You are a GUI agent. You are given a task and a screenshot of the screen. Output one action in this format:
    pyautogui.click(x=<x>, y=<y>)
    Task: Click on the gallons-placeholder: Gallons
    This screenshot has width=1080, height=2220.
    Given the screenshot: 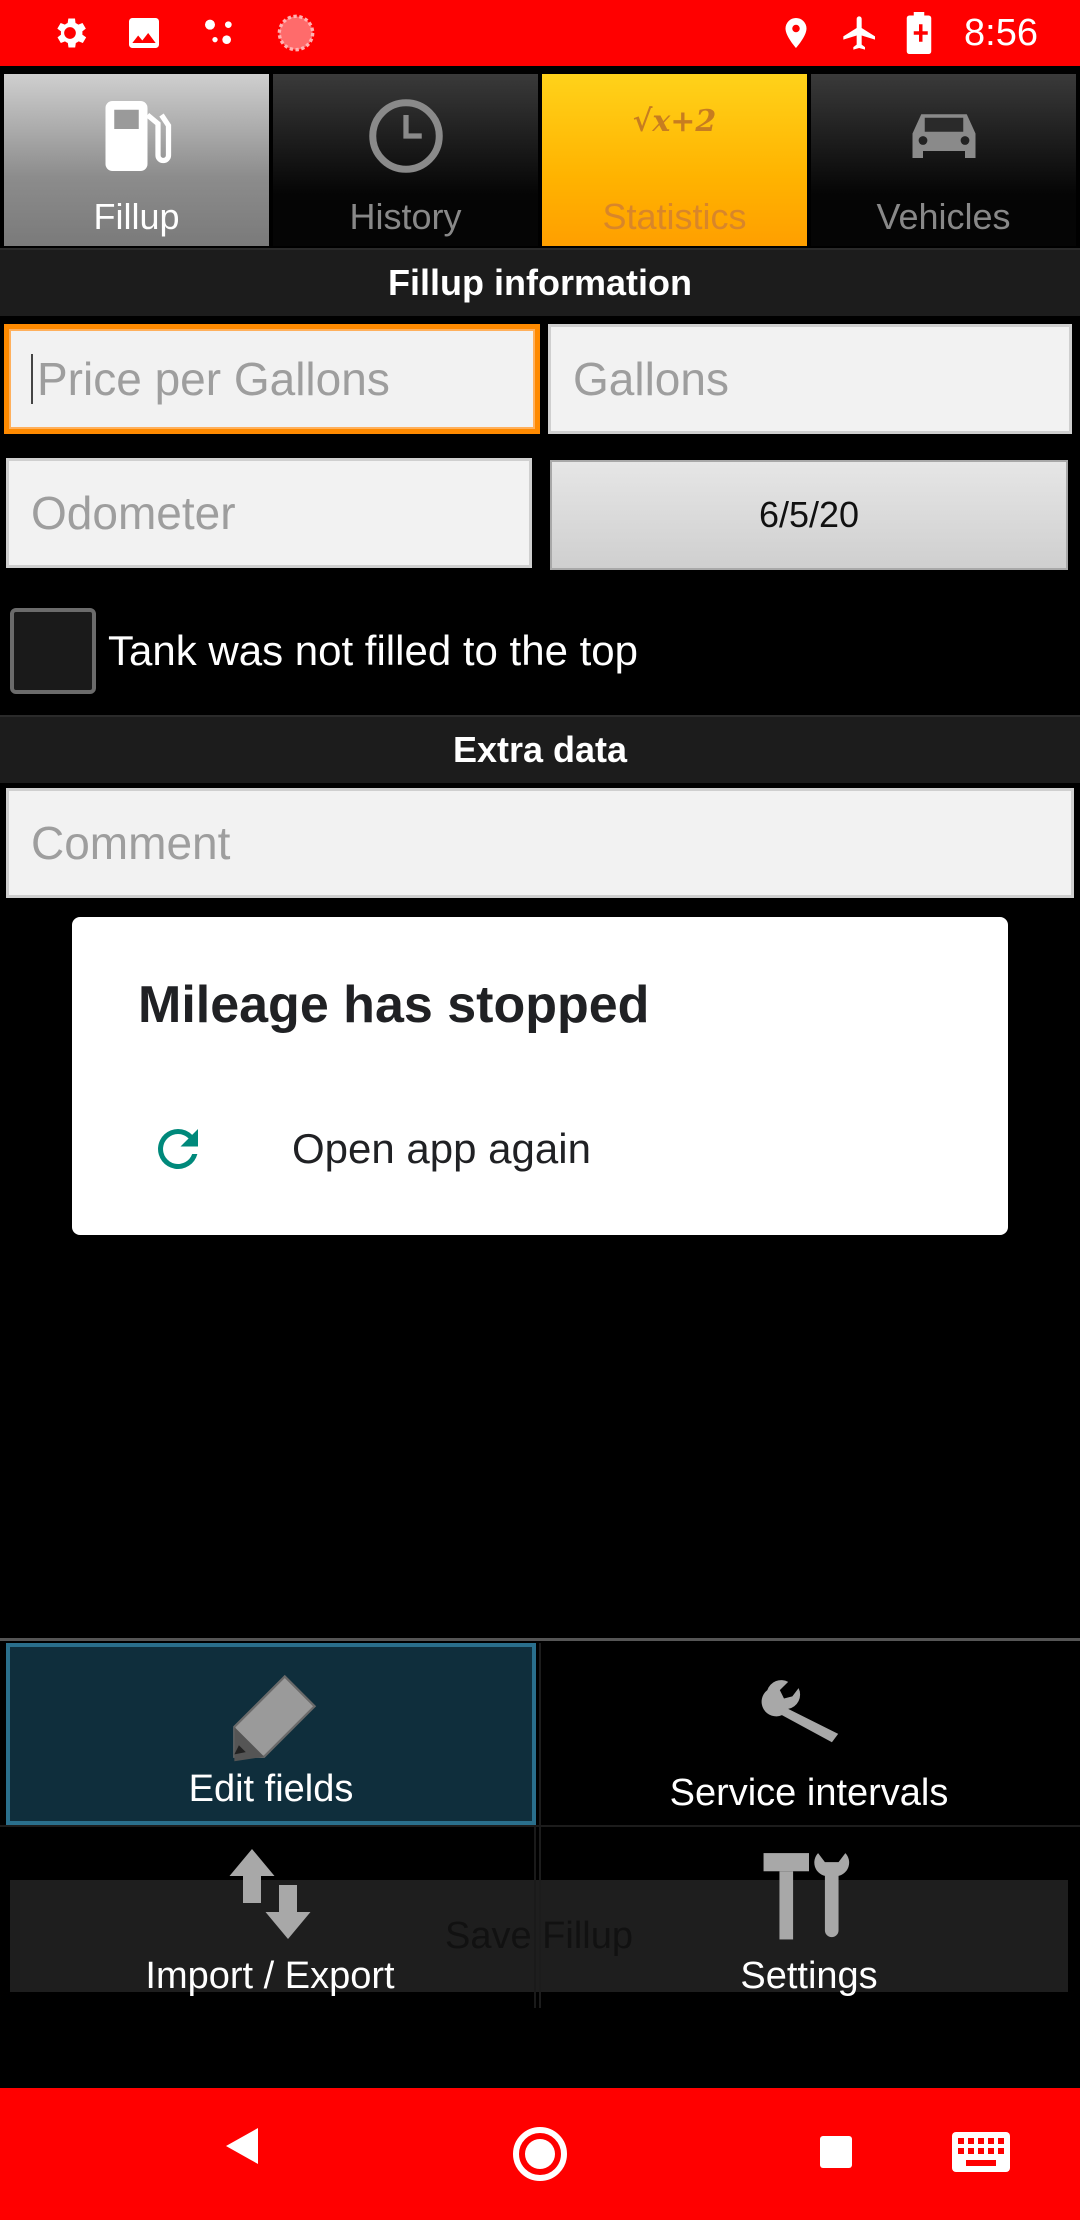 What is the action you would take?
    pyautogui.click(x=651, y=379)
    